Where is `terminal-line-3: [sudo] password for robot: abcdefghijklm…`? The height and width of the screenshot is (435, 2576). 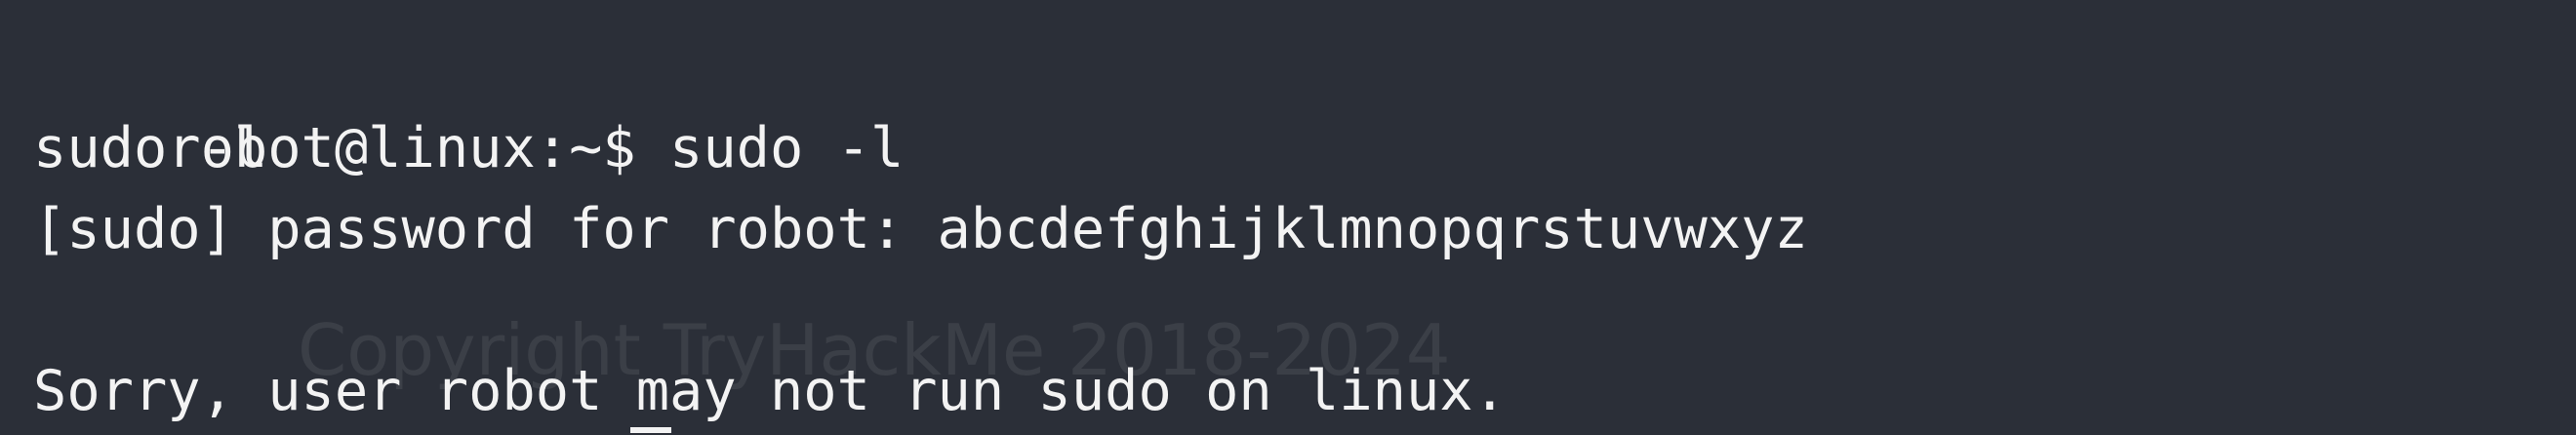
terminal-line-3: [sudo] password for robot: abcdefghijklm… is located at coordinates (920, 229).